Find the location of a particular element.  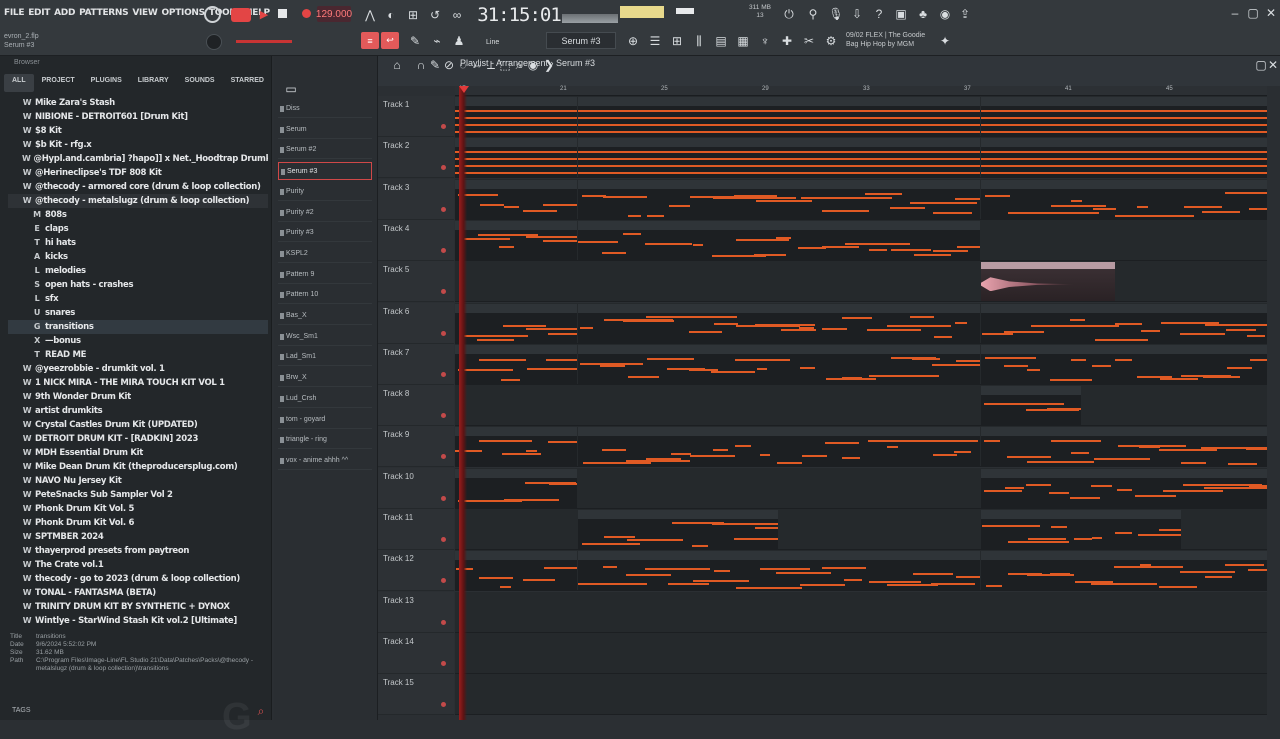

timer-icon: ⏻ is located at coordinates (789, 14).